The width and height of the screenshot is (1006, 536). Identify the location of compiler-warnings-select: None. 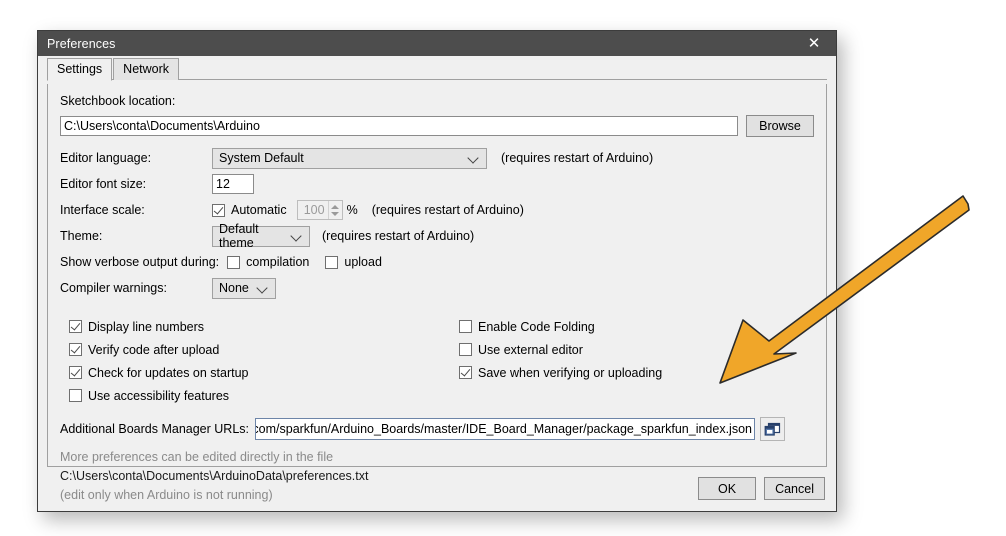
(244, 288).